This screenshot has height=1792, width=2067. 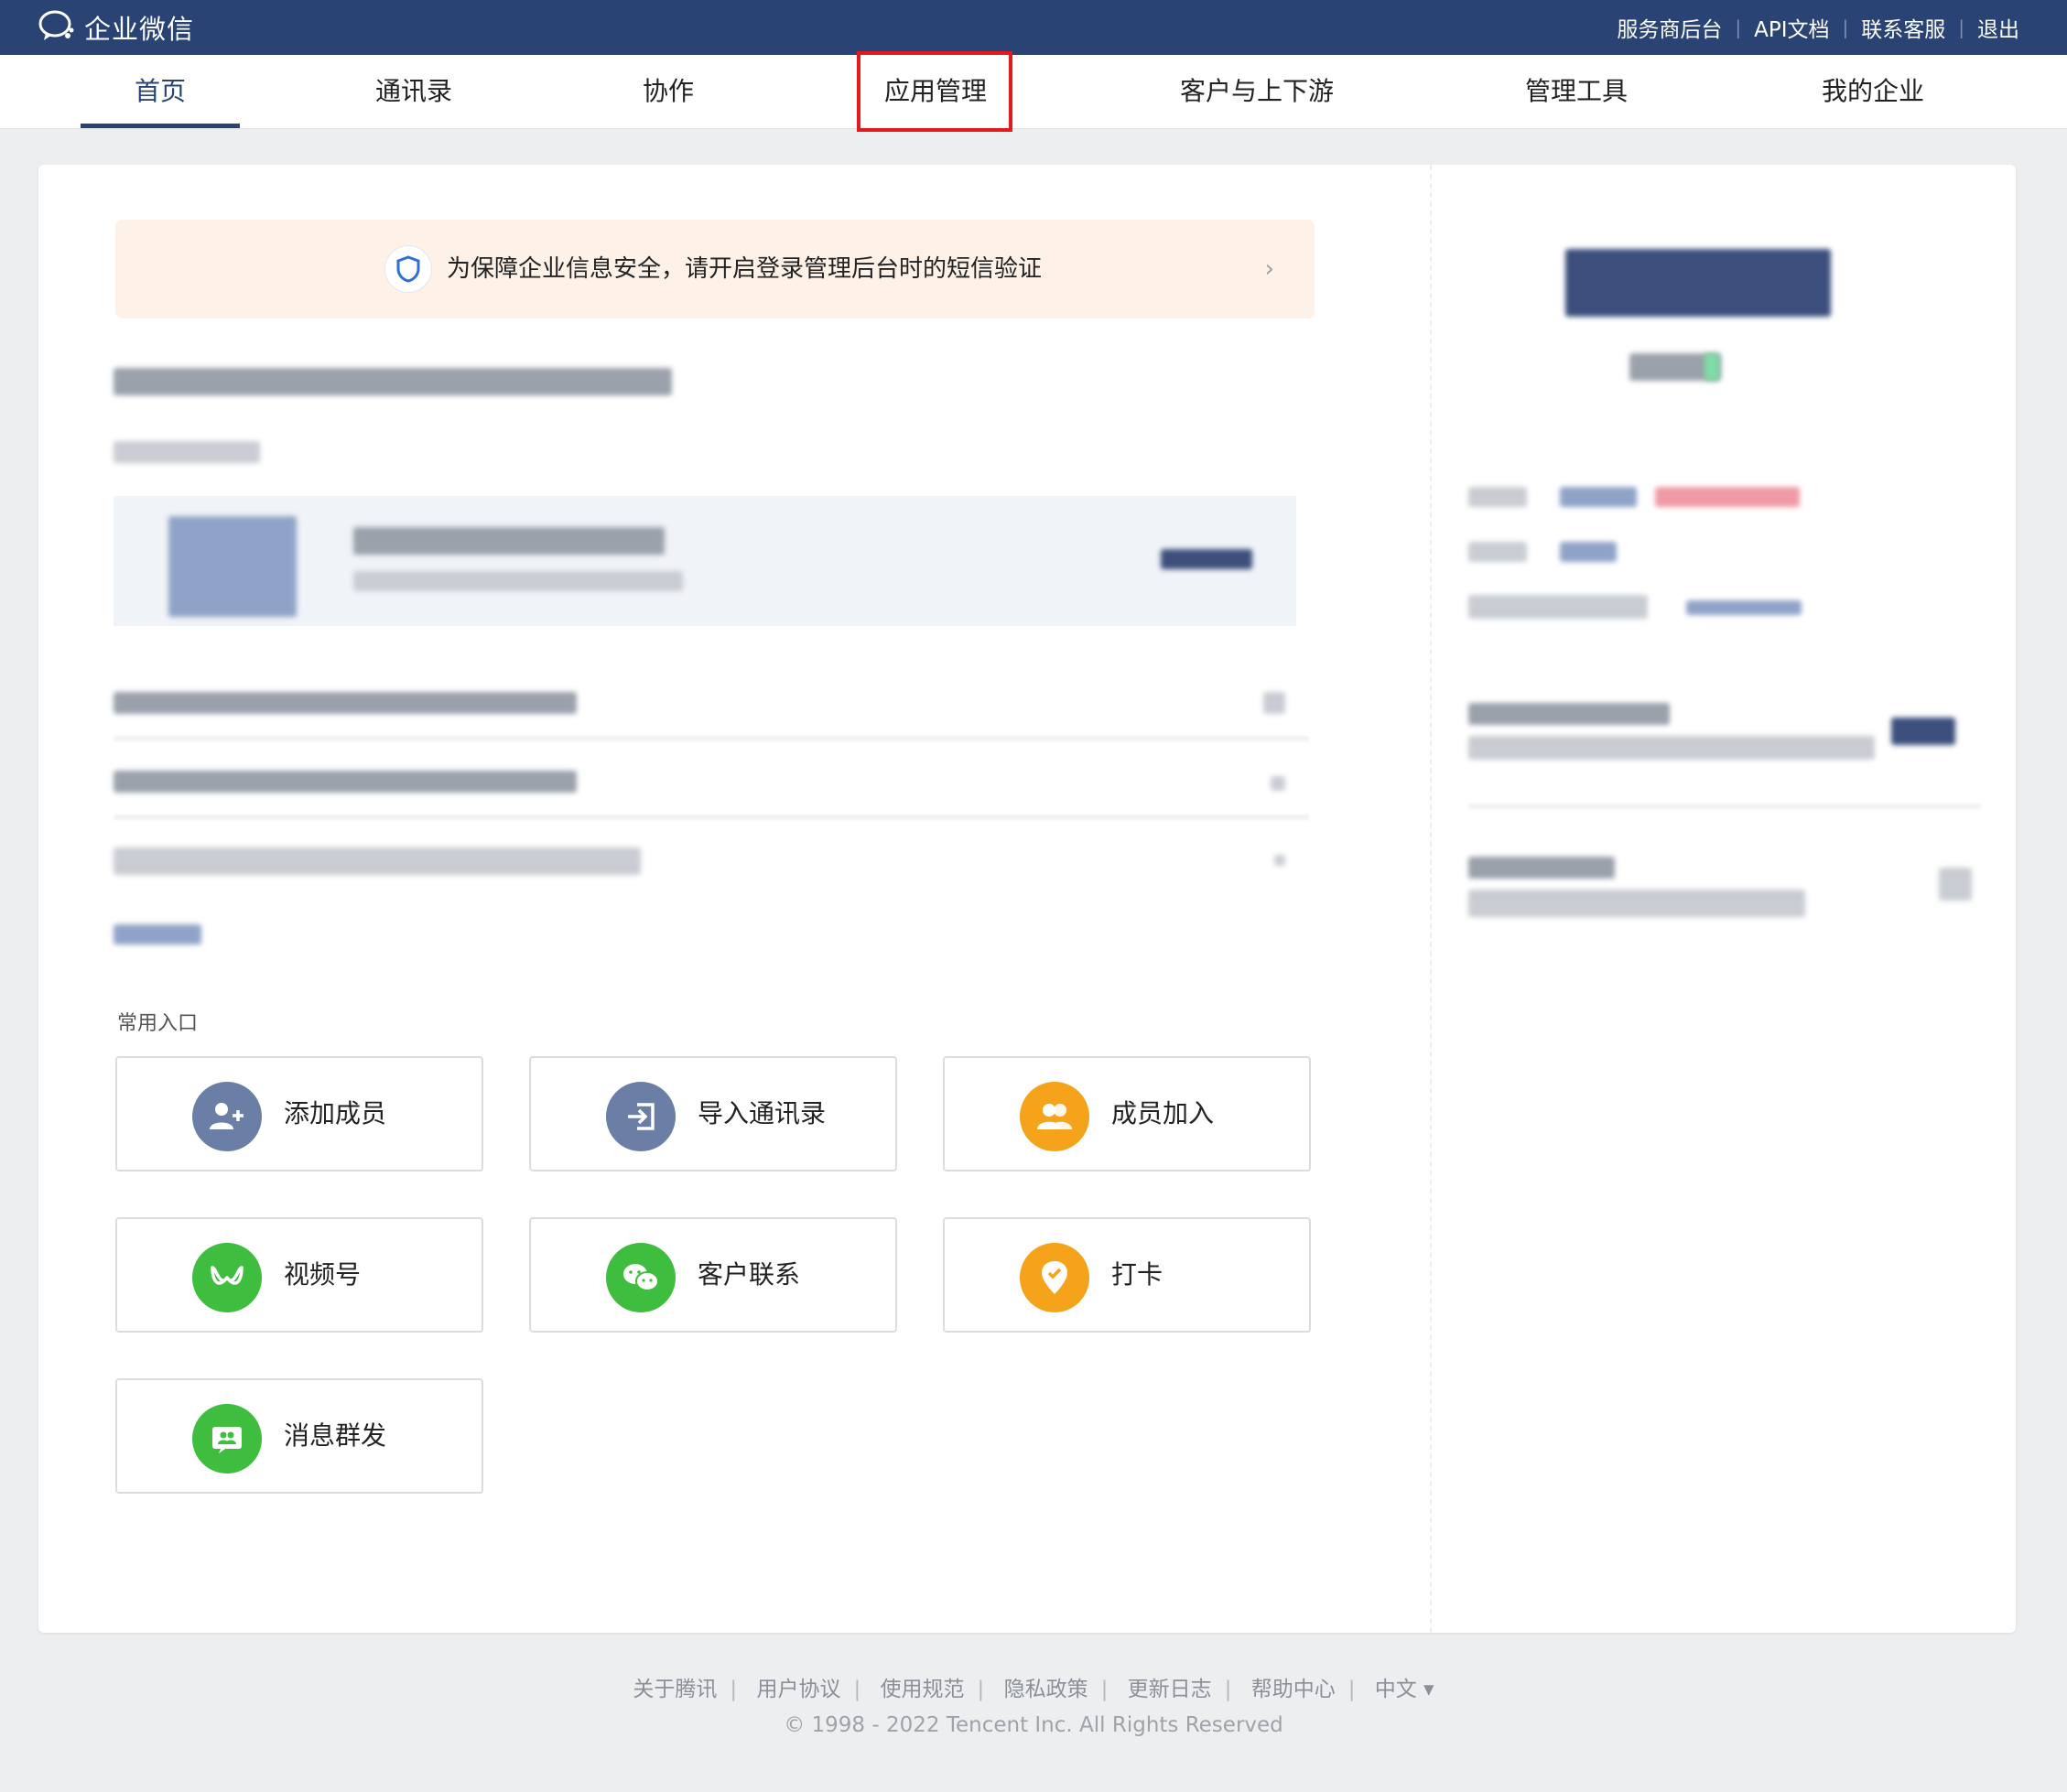 What do you see at coordinates (1792, 28) in the screenshot?
I see `api-docs-link: API文档` at bounding box center [1792, 28].